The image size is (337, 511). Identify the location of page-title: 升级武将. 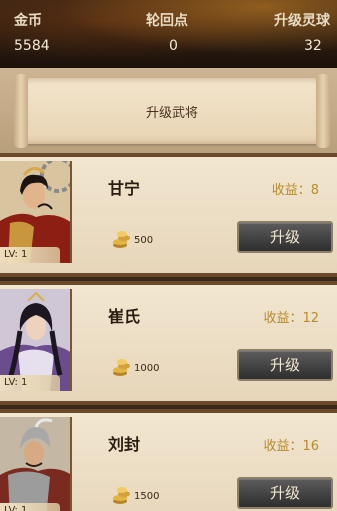
(171, 113).